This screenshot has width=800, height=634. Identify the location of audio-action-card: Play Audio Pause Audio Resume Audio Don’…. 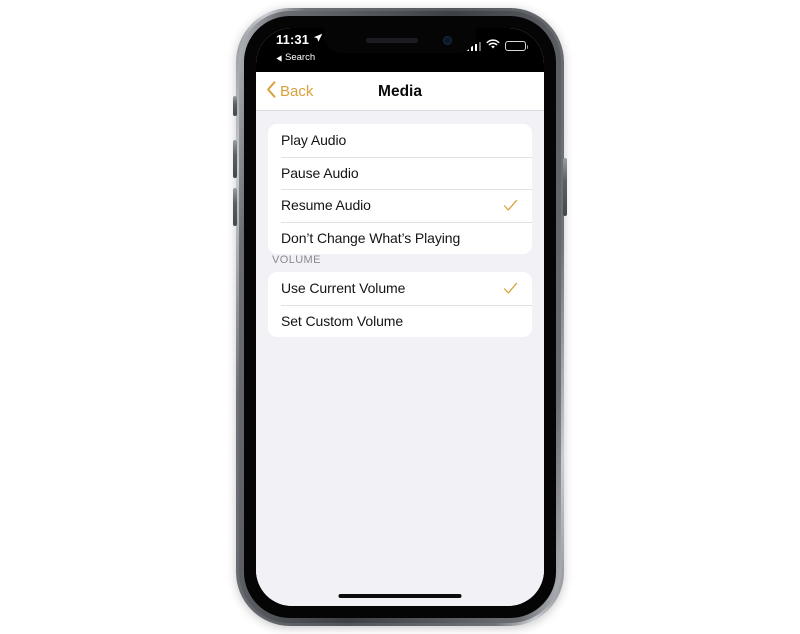
(400, 189).